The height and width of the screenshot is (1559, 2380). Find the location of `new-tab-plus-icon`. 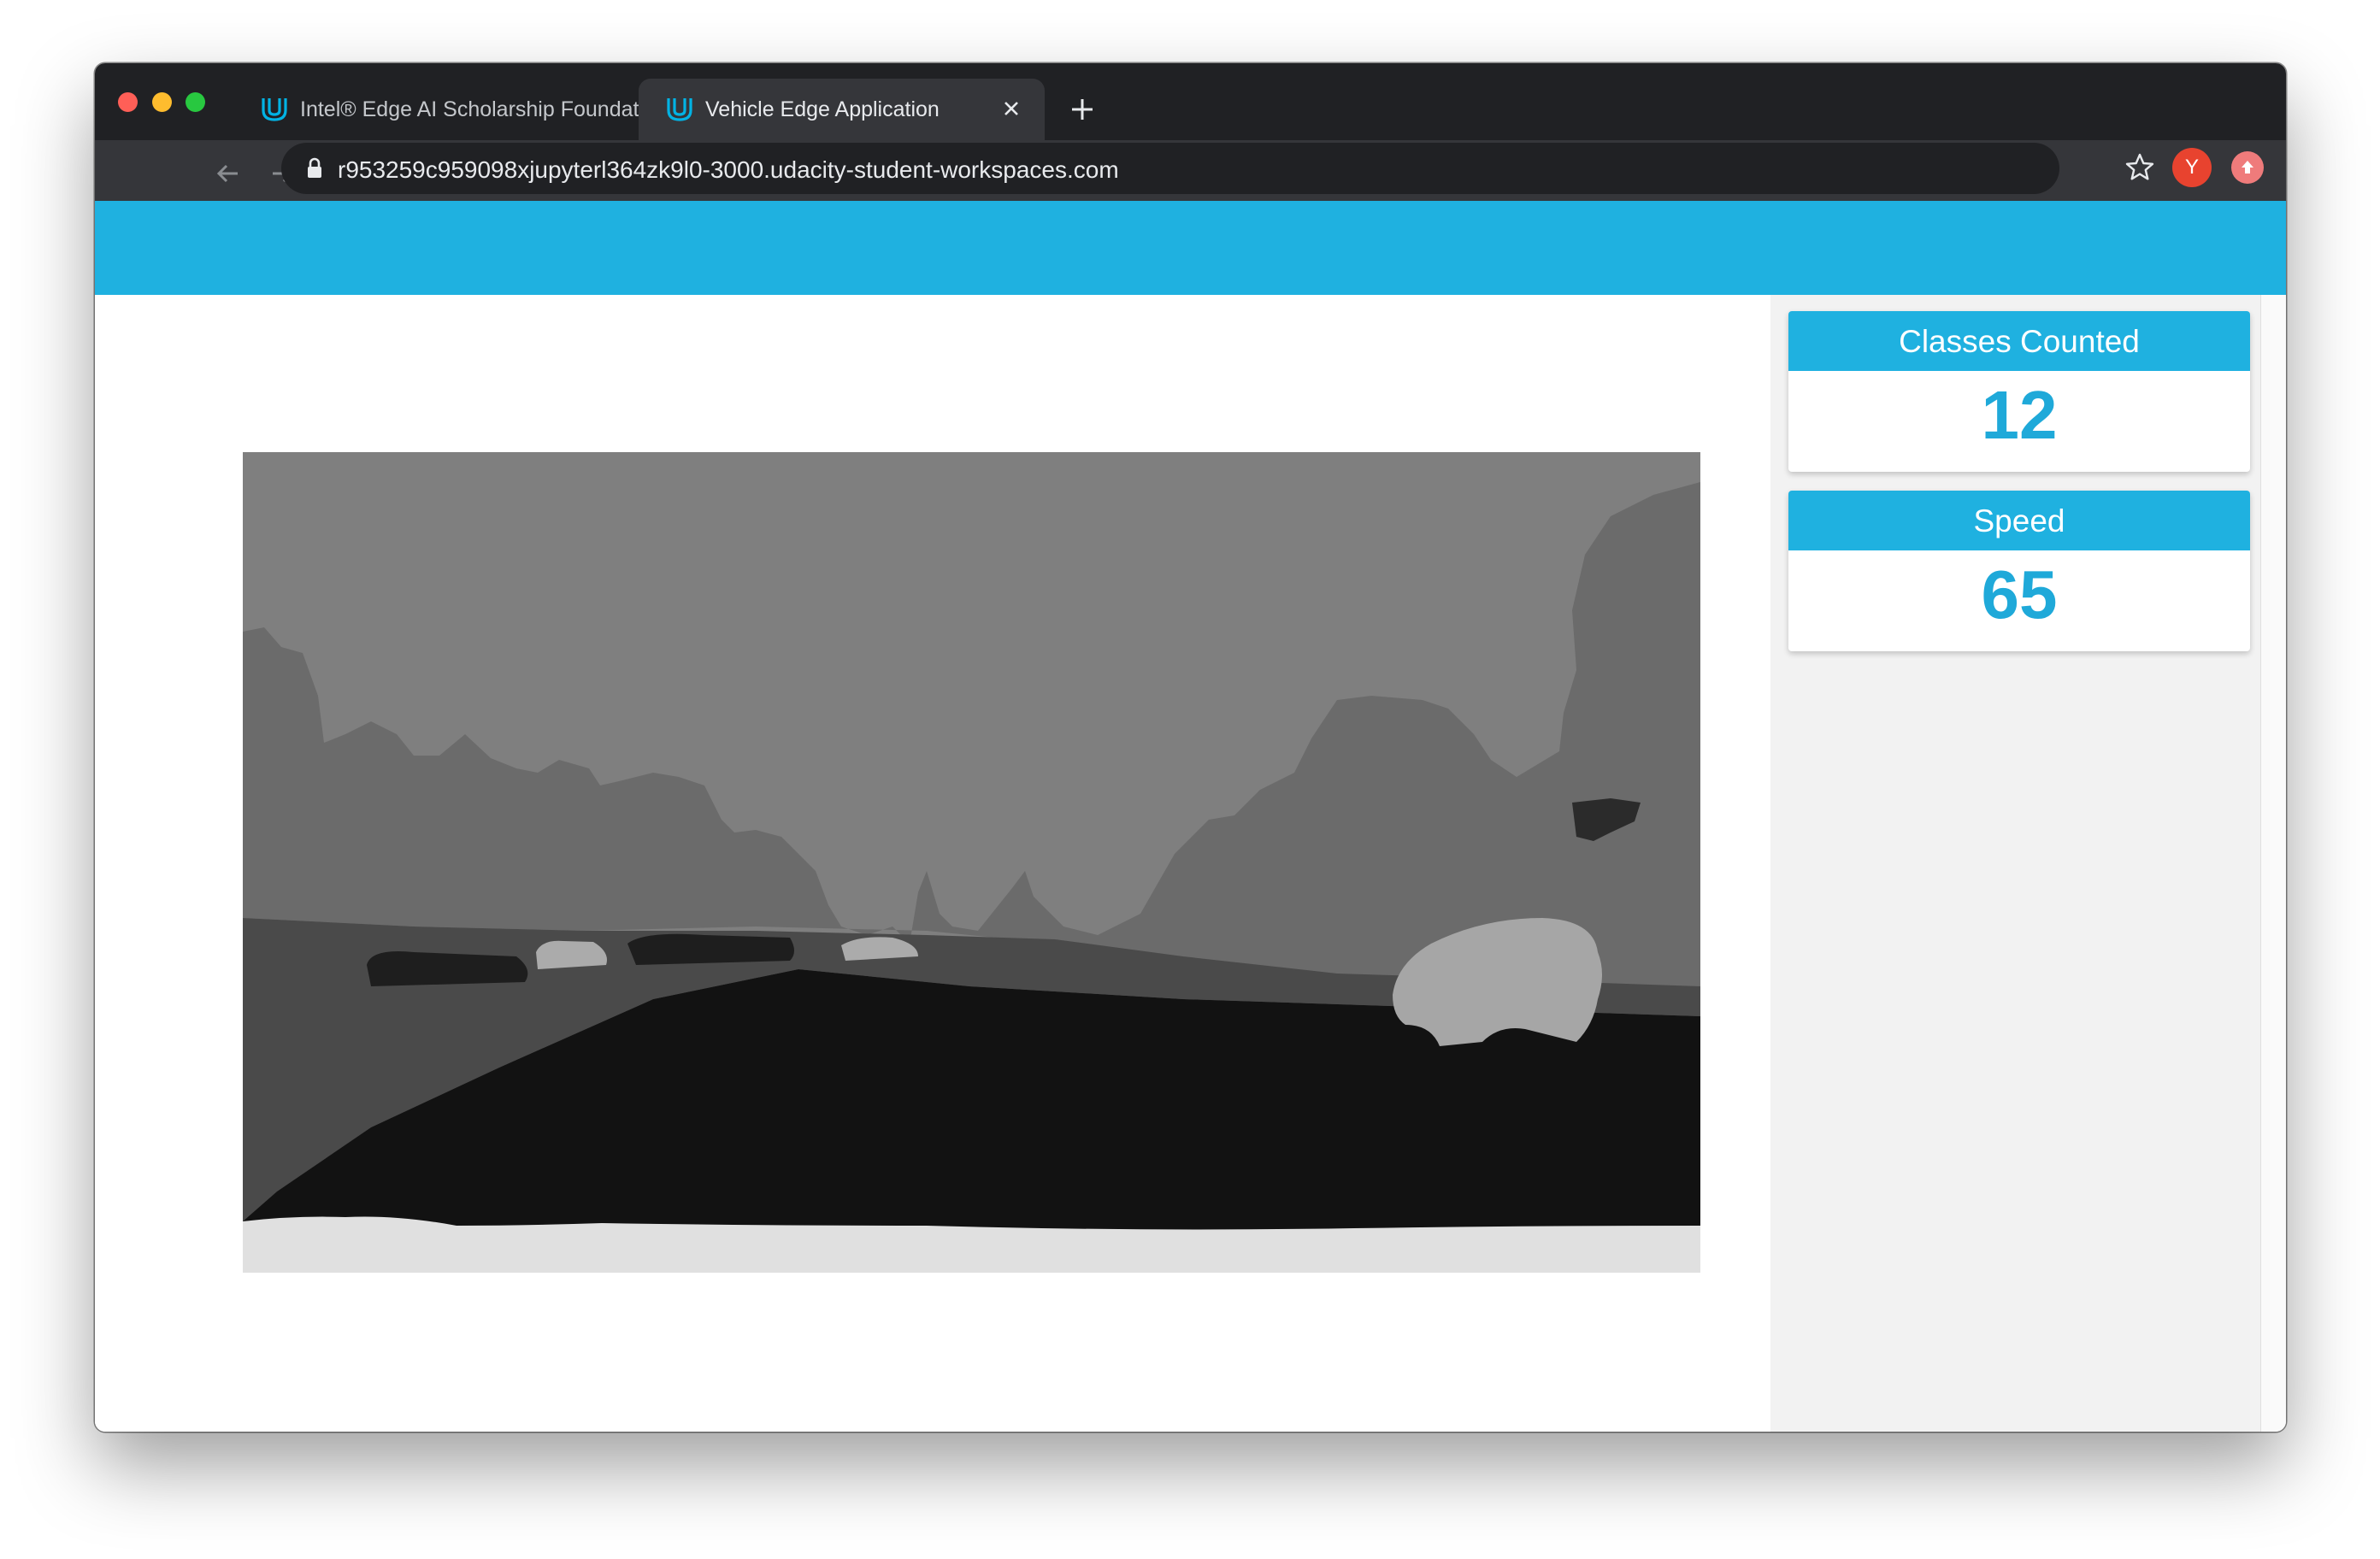

new-tab-plus-icon is located at coordinates (1082, 109).